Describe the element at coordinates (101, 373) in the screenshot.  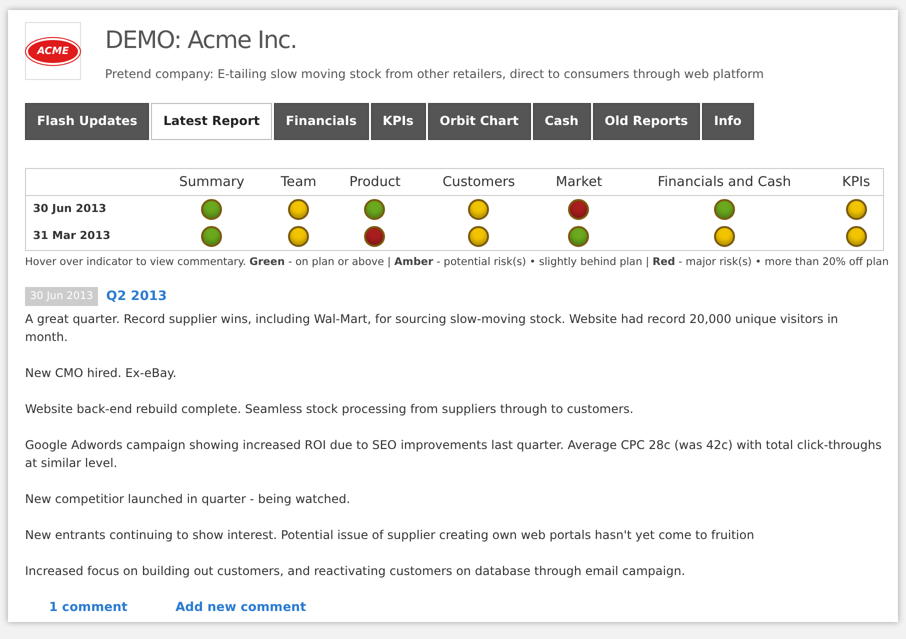
I see `report-paragraph: New CMO hired. Ex-eBay.` at that location.